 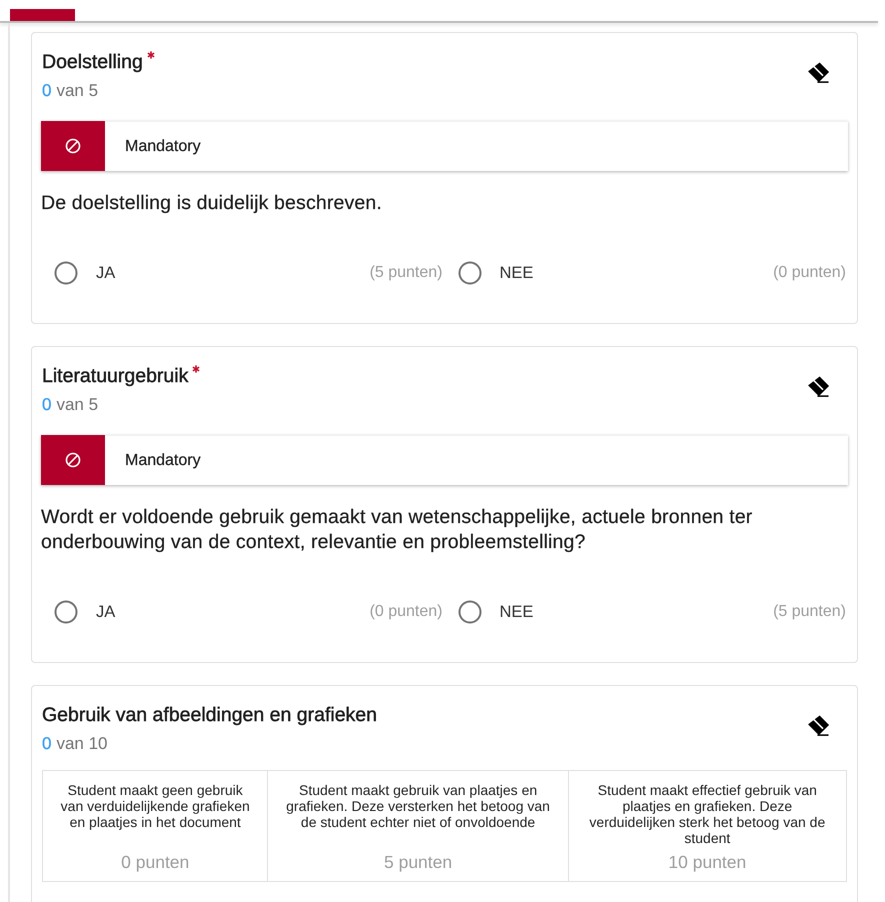 I want to click on level-points: 0 punten, so click(x=155, y=861).